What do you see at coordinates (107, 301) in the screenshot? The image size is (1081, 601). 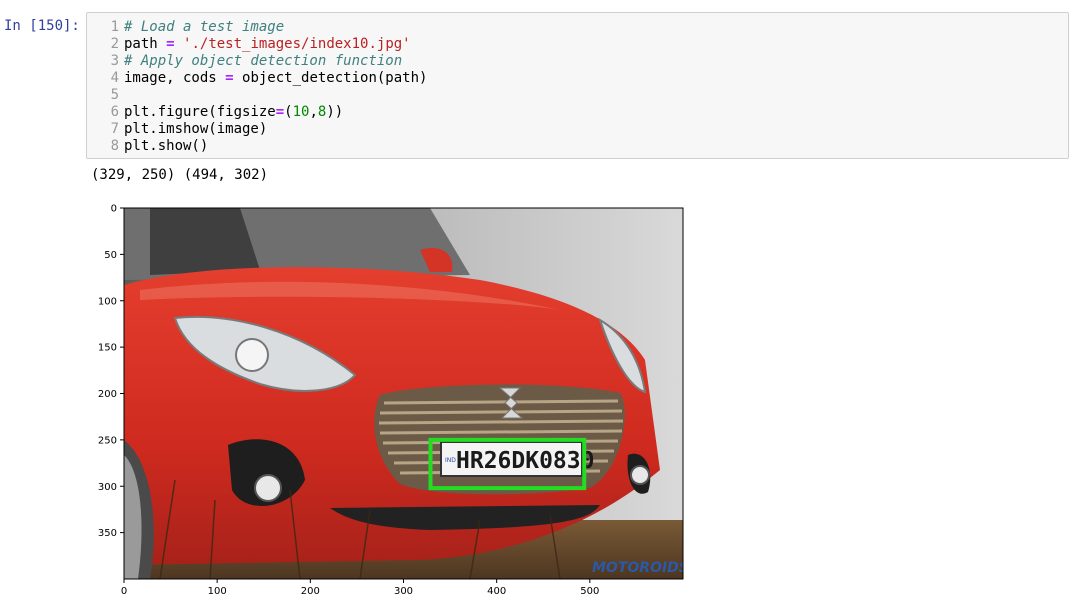 I see `y-tick-label: 100` at bounding box center [107, 301].